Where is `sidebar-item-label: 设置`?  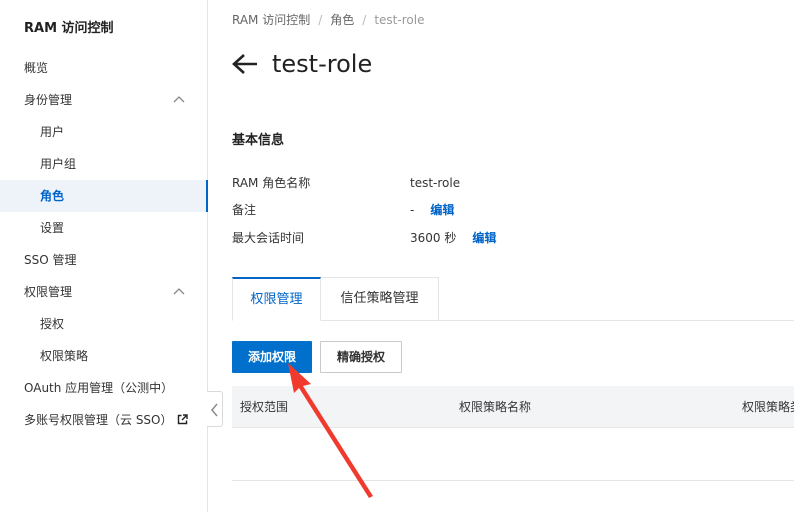
sidebar-item-label: 设置 is located at coordinates (52, 228).